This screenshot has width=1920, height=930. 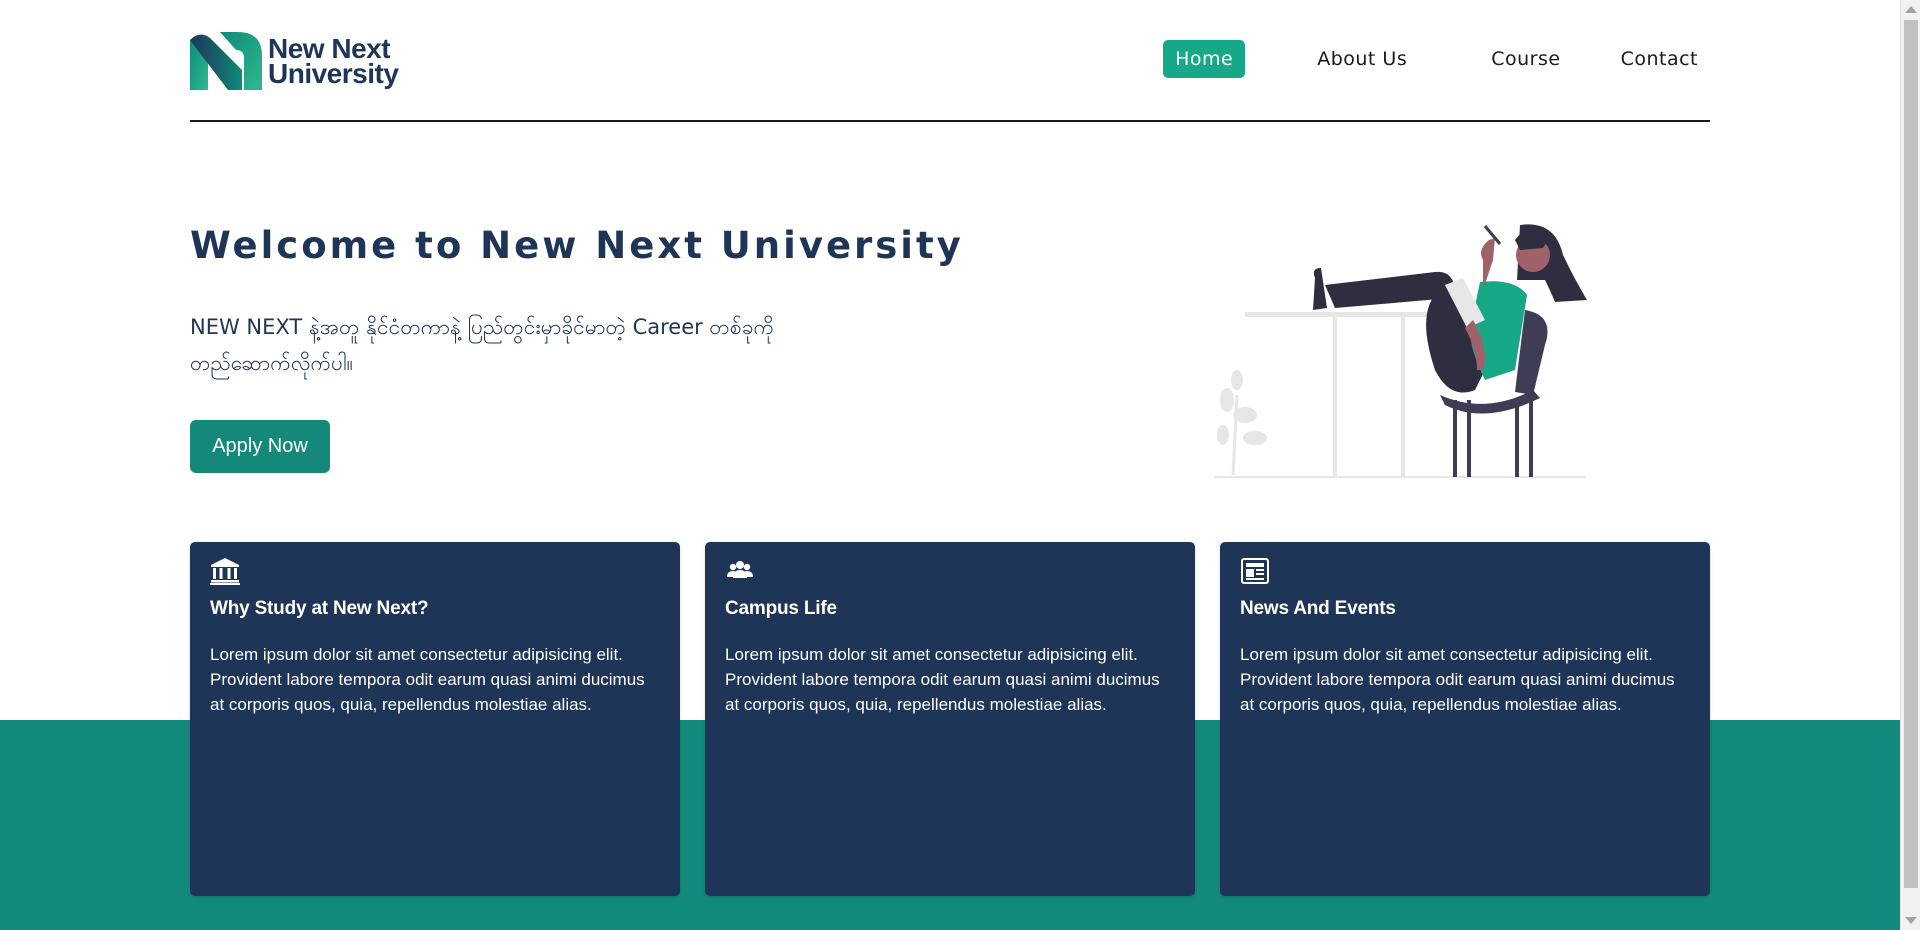 What do you see at coordinates (1525, 59) in the screenshot?
I see `nav-course: Course` at bounding box center [1525, 59].